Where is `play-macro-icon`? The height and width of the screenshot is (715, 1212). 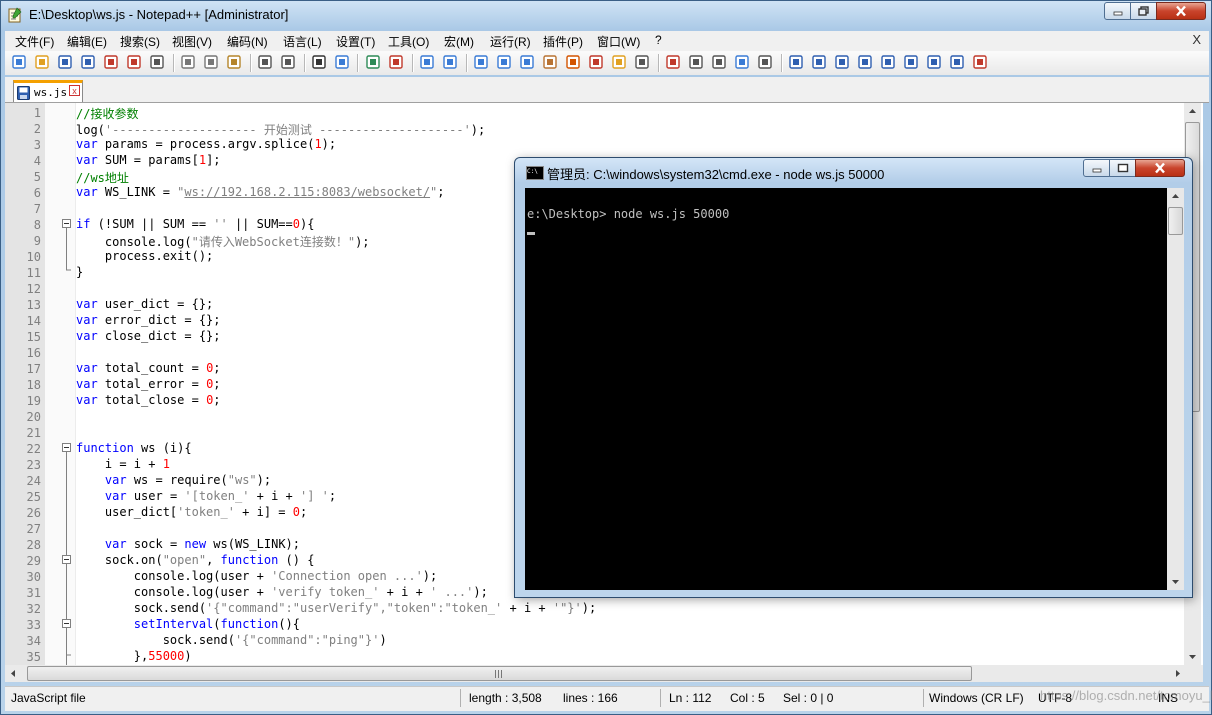 play-macro-icon is located at coordinates (719, 62).